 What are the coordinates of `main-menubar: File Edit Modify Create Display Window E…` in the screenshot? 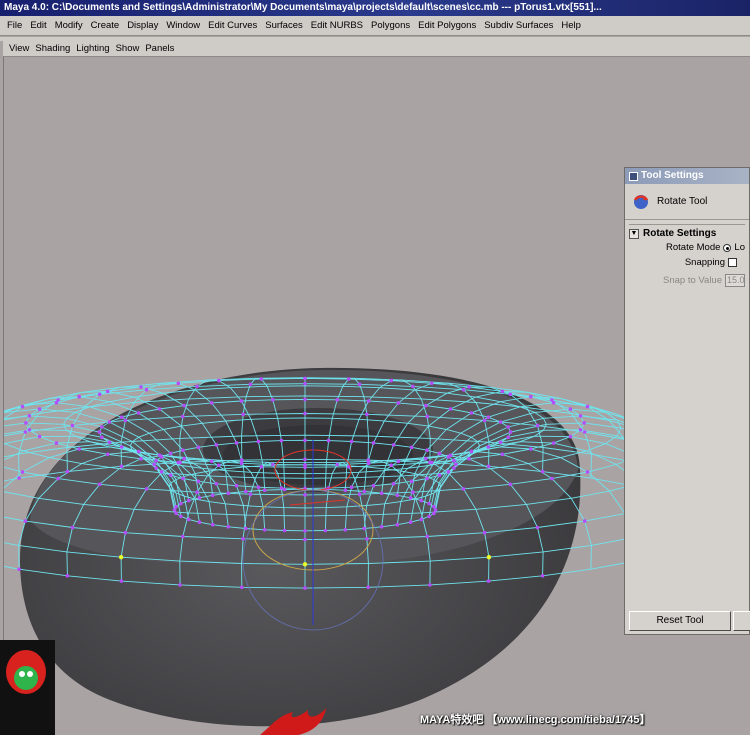 It's located at (375, 26).